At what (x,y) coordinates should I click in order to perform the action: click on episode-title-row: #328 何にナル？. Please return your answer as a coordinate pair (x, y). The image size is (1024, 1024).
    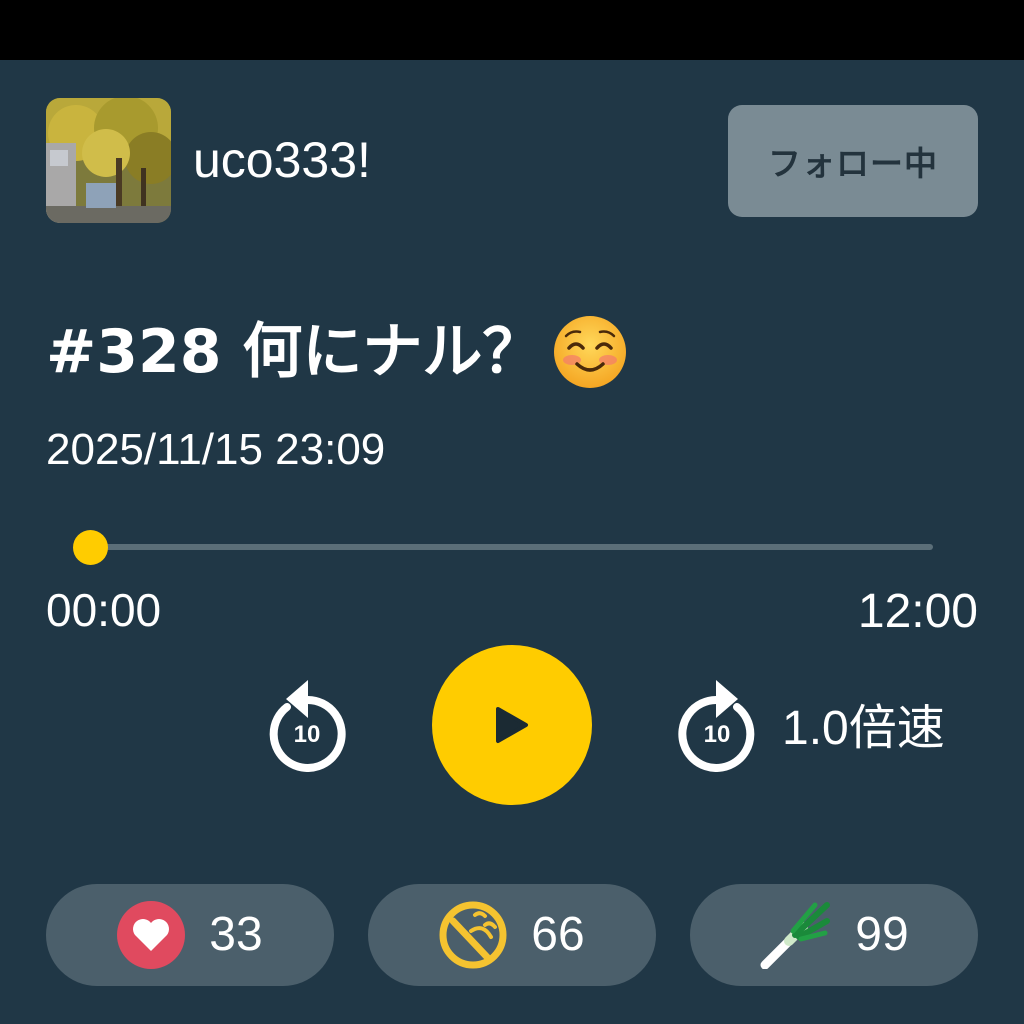
    Looking at the image, I should click on (337, 352).